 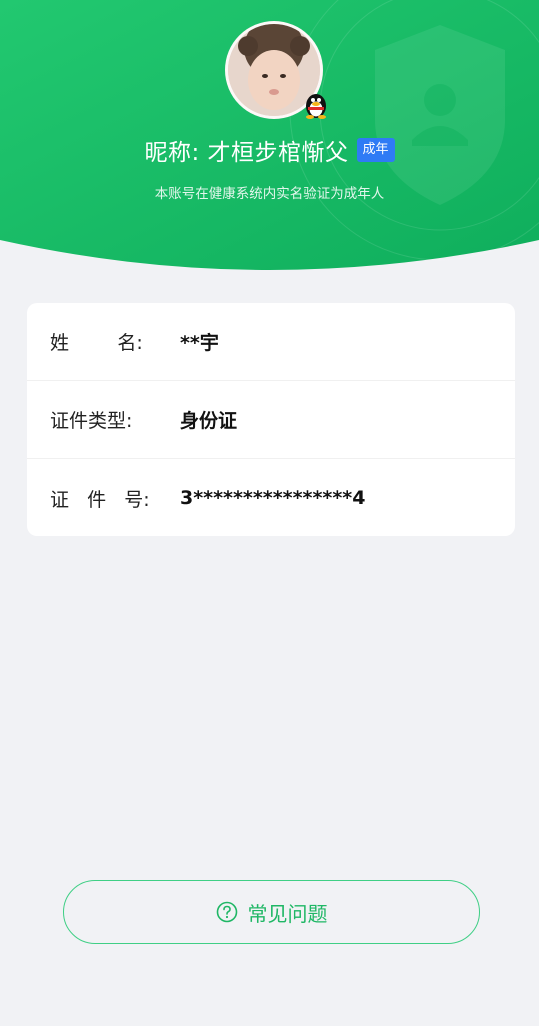 What do you see at coordinates (100, 499) in the screenshot?
I see `id-number-label: 证 件 号:` at bounding box center [100, 499].